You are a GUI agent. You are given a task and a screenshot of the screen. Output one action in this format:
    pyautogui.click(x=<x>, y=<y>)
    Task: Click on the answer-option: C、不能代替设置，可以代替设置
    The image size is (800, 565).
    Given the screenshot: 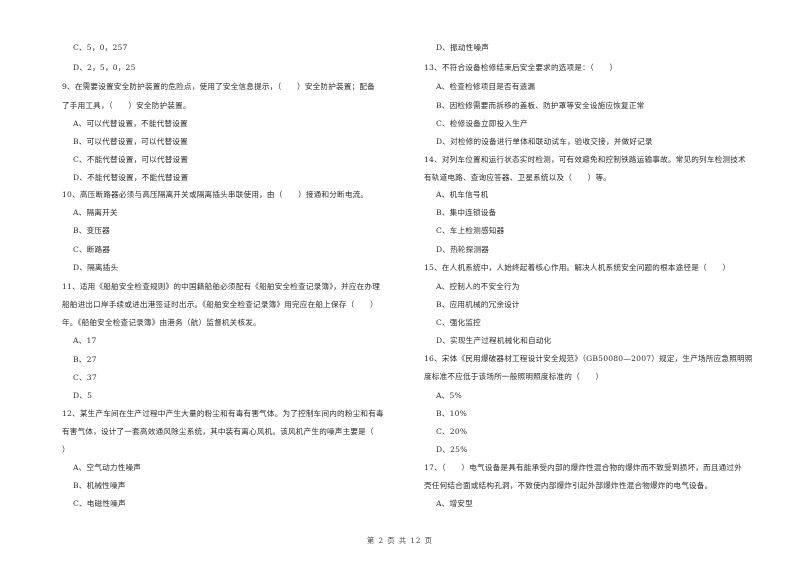 What is the action you would take?
    pyautogui.click(x=131, y=159)
    